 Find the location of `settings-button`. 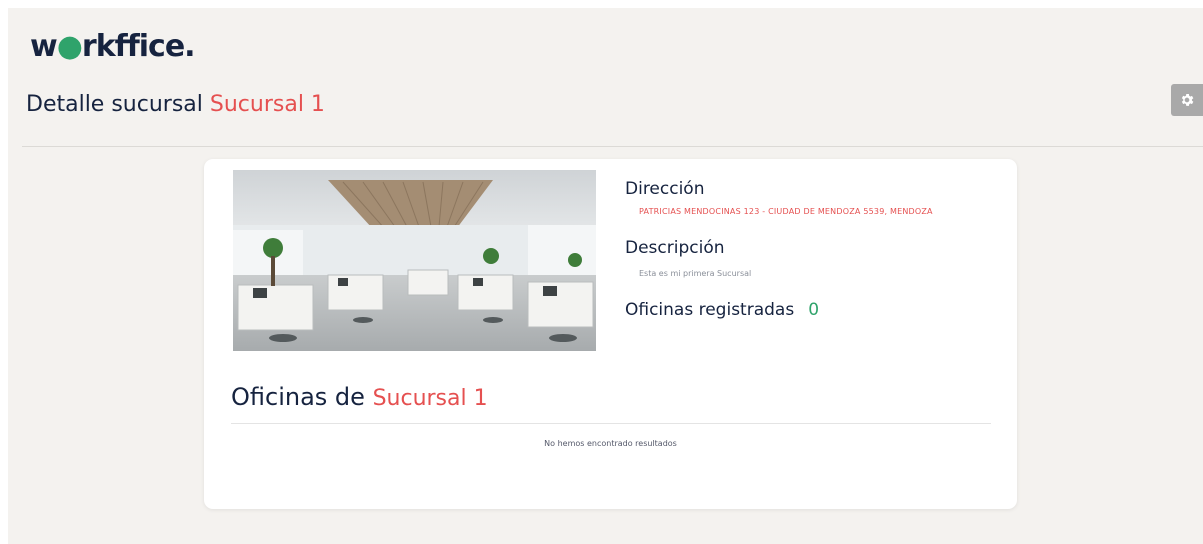

settings-button is located at coordinates (1187, 100).